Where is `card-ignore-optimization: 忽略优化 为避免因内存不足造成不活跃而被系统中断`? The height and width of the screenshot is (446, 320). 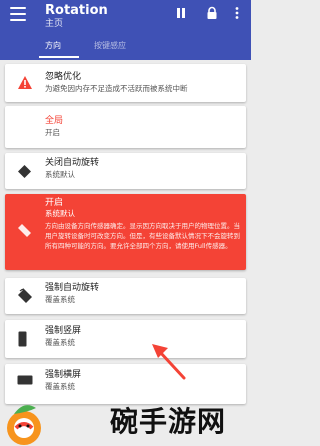 card-ignore-optimization: 忽略优化 为避免因内存不足造成不活跃而被系统中断 is located at coordinates (125, 83).